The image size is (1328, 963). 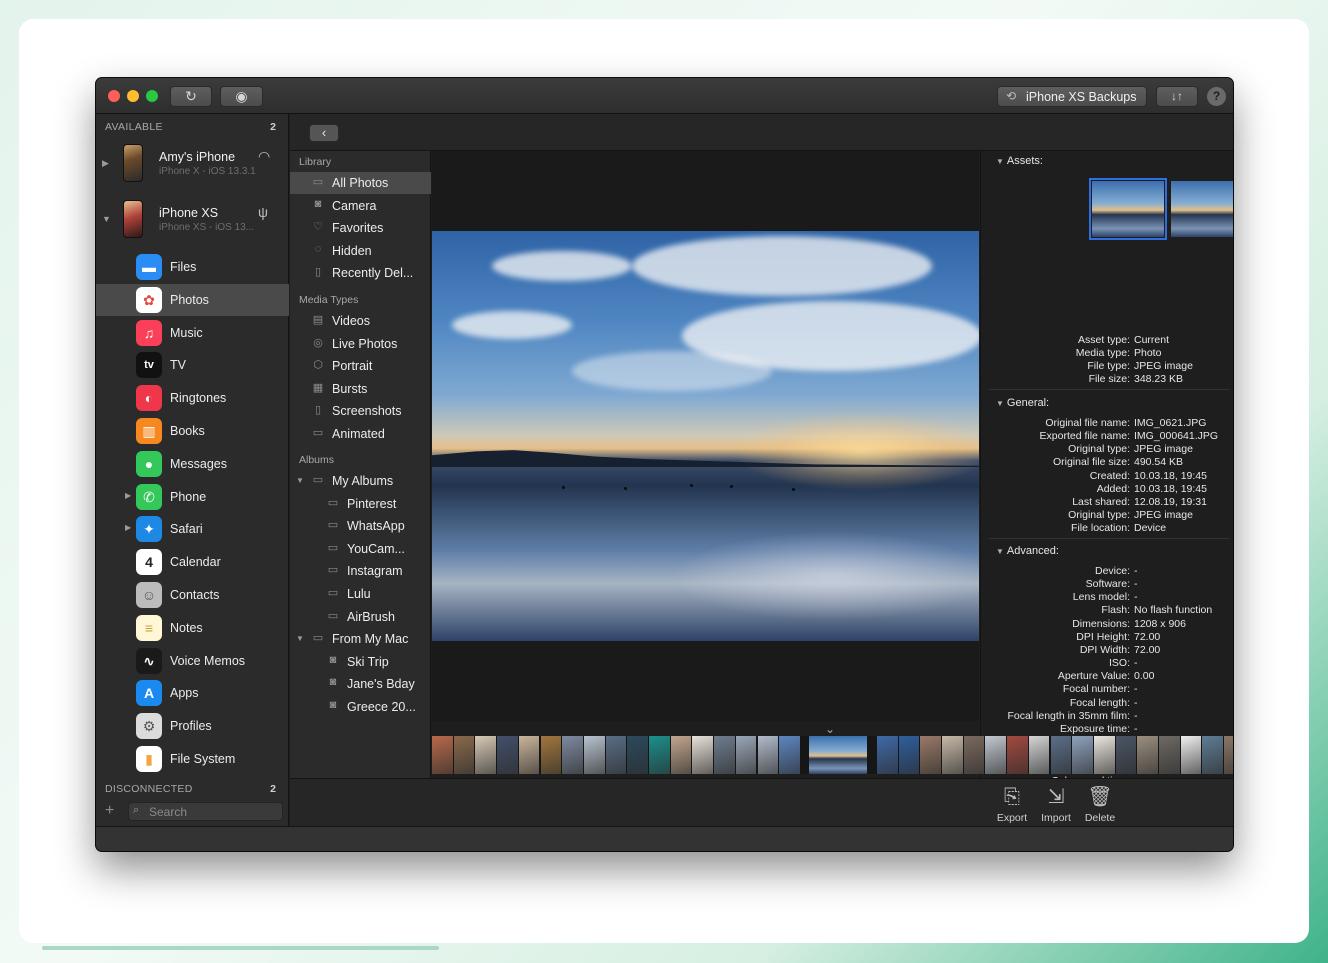 What do you see at coordinates (214, 811) in the screenshot?
I see `search-input` at bounding box center [214, 811].